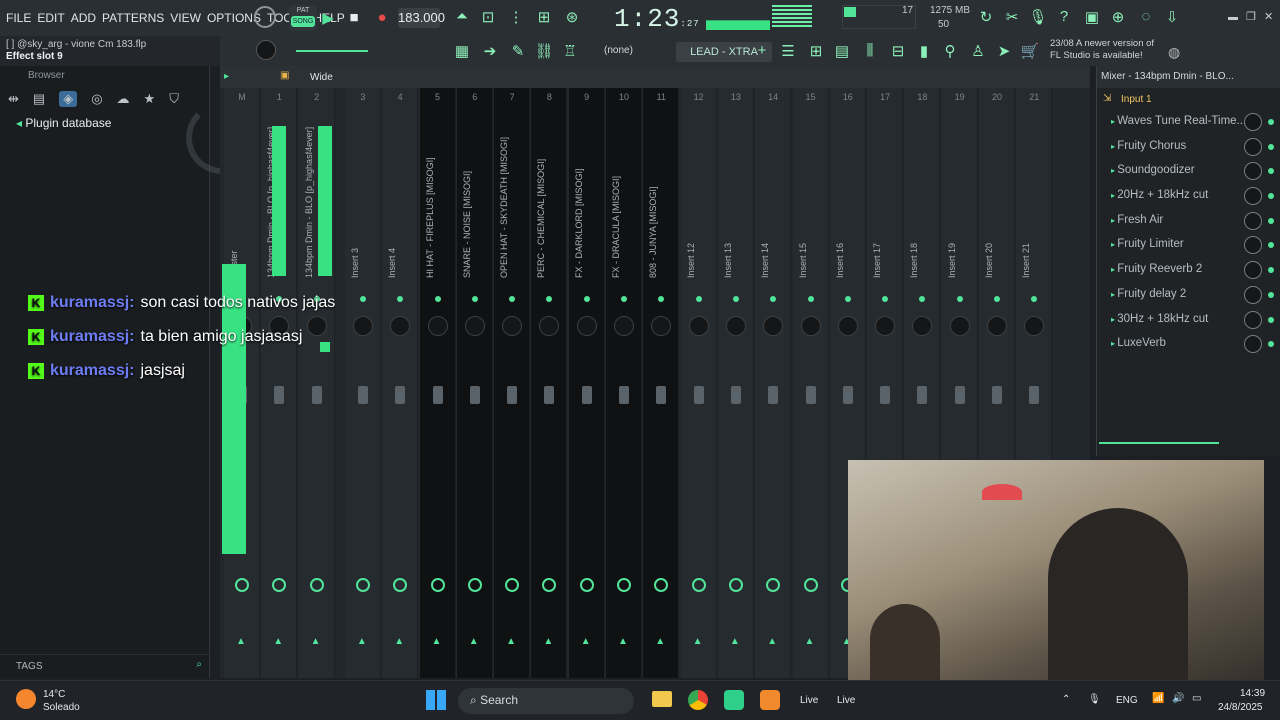 The image size is (1280, 720). What do you see at coordinates (773, 383) in the screenshot?
I see `mixer-strip: 14 Insert 14 ▲` at bounding box center [773, 383].